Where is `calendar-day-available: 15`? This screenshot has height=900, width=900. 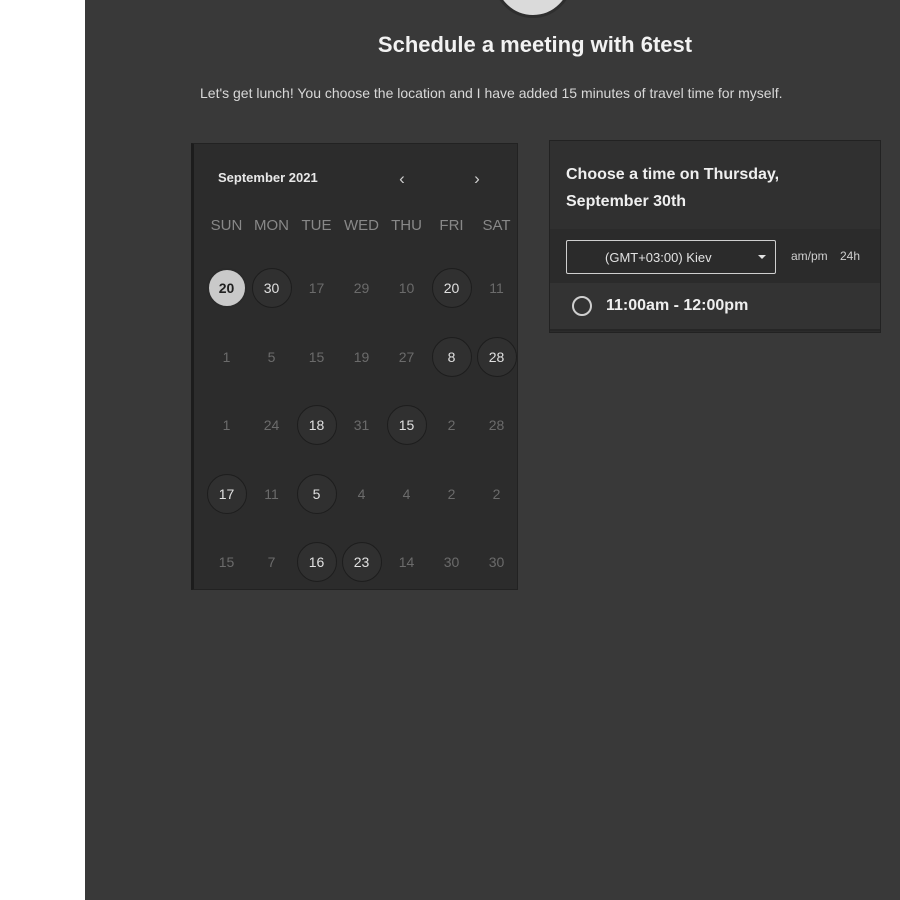 calendar-day-available: 15 is located at coordinates (406, 425).